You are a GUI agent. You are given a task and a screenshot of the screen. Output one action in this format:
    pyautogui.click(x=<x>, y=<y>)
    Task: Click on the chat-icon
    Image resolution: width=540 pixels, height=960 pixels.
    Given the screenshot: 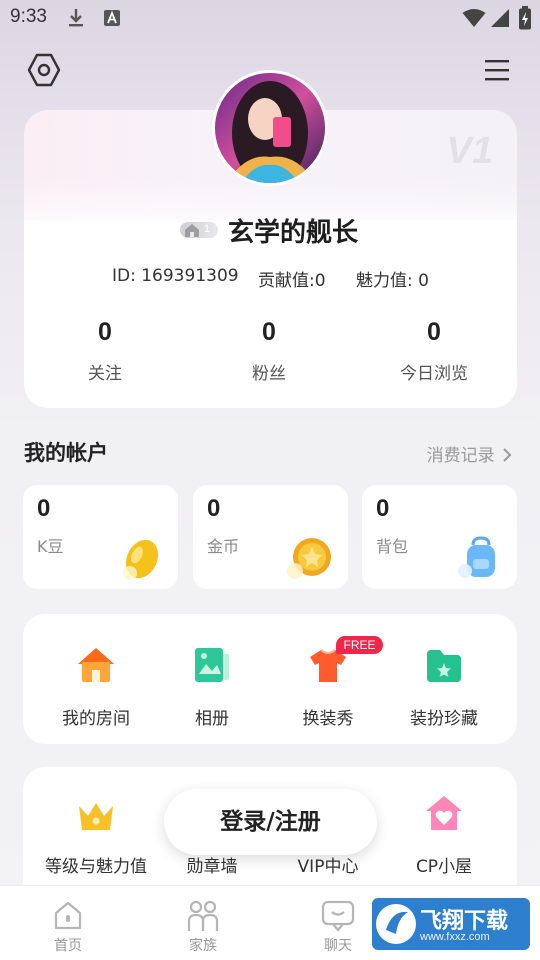 What is the action you would take?
    pyautogui.click(x=338, y=916)
    